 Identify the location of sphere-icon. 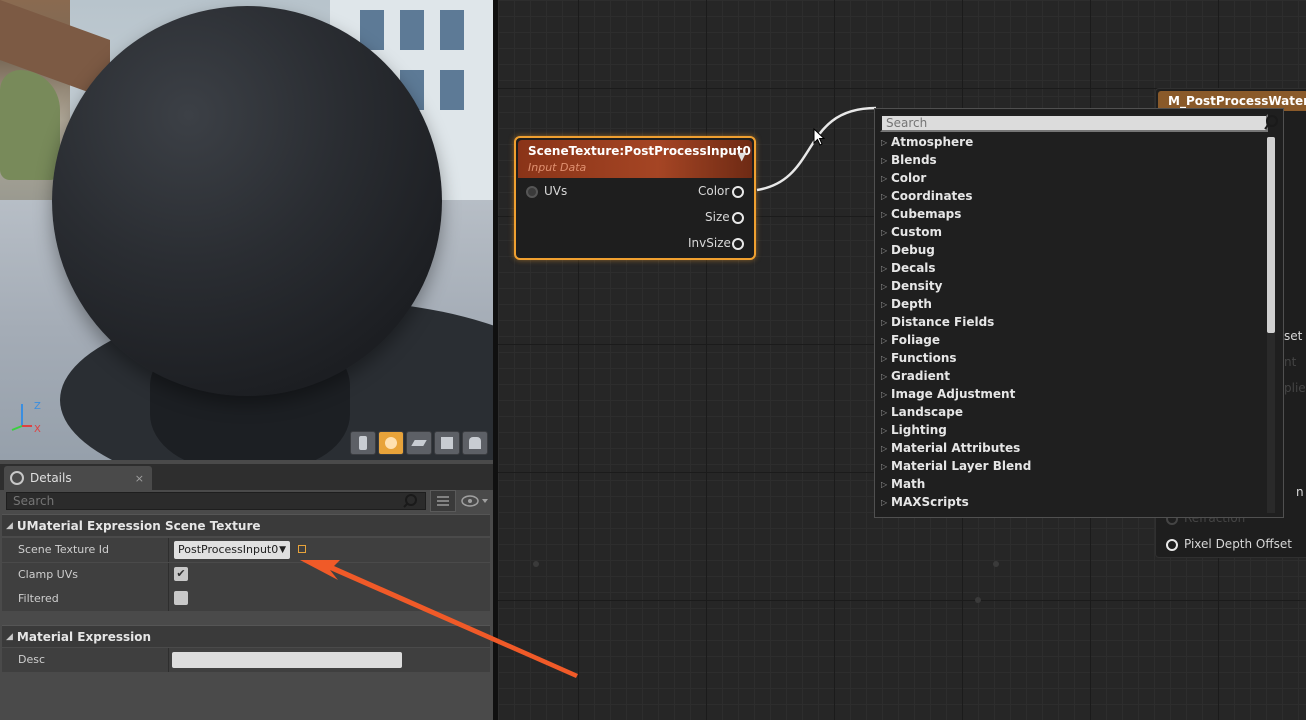
(391, 443).